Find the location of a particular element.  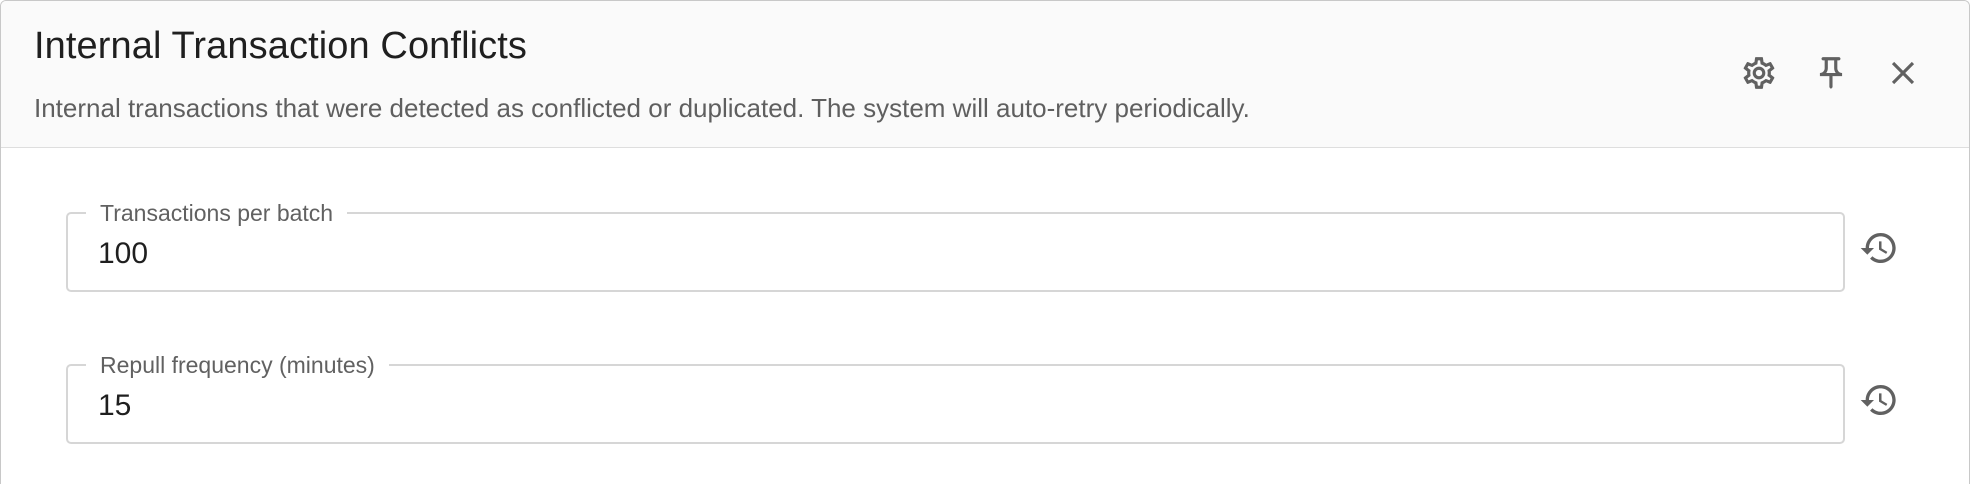

header-actions is located at coordinates (1831, 73).